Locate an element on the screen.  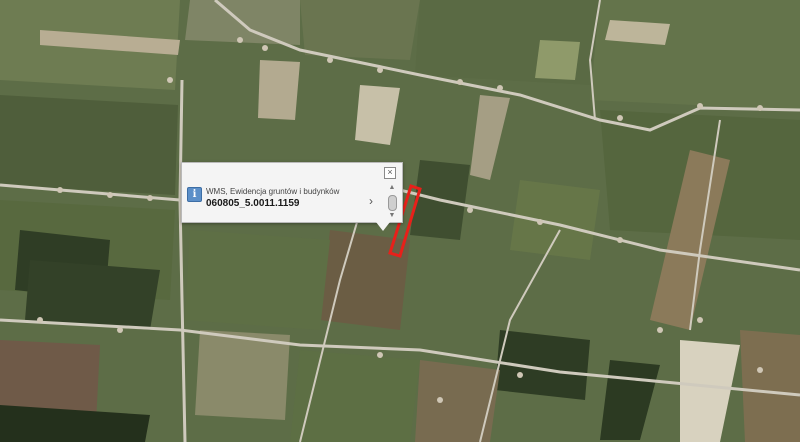
chevron-right-icon: › is located at coordinates (371, 201).